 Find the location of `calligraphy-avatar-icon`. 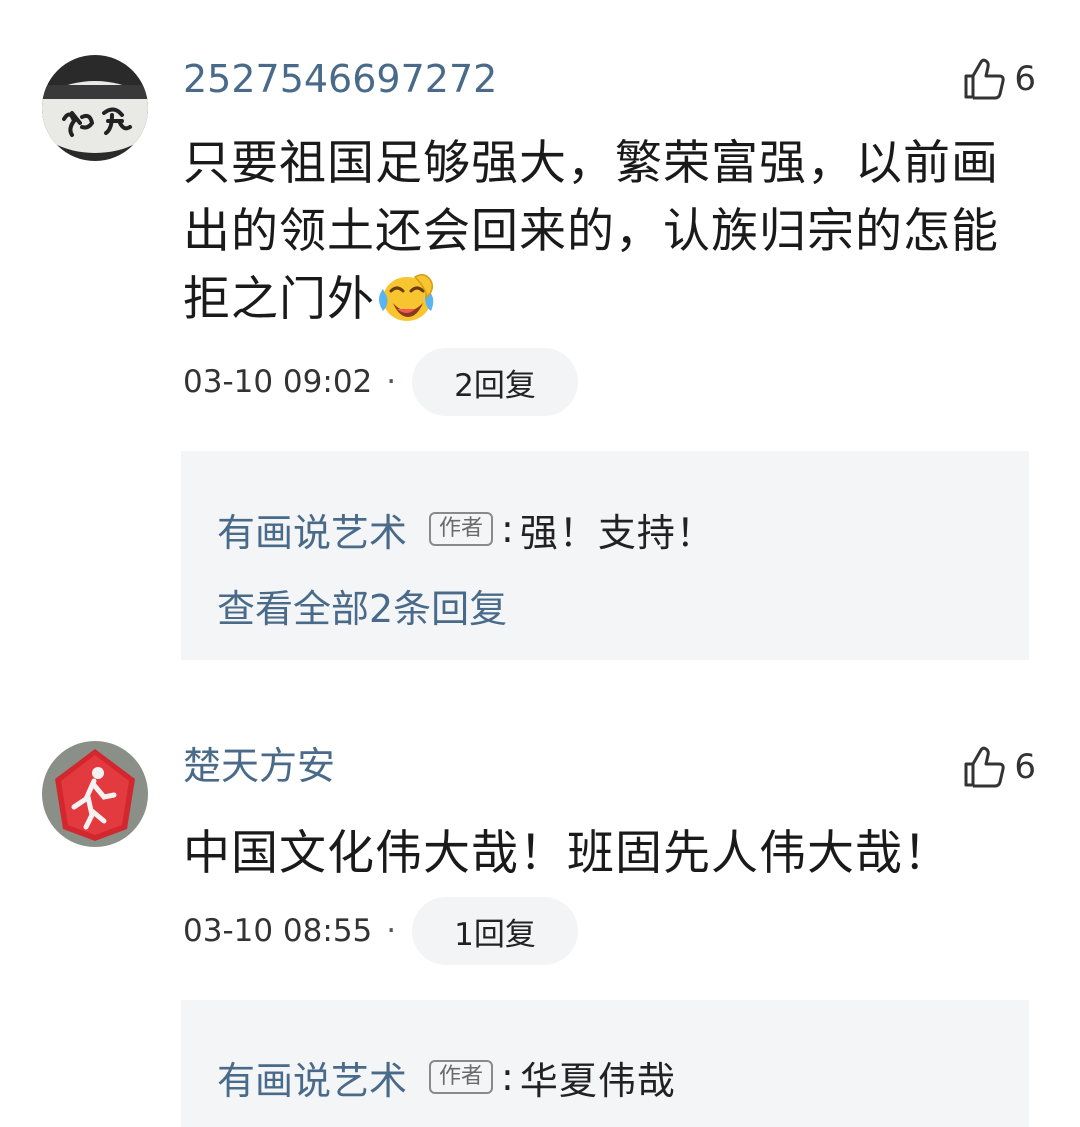

calligraphy-avatar-icon is located at coordinates (95, 108).